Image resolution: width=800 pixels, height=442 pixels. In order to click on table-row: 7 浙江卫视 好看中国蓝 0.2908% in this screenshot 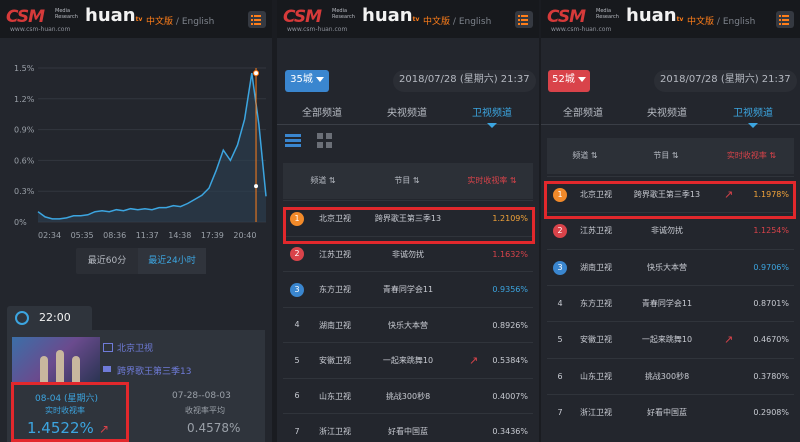, I will do `click(670, 412)`.